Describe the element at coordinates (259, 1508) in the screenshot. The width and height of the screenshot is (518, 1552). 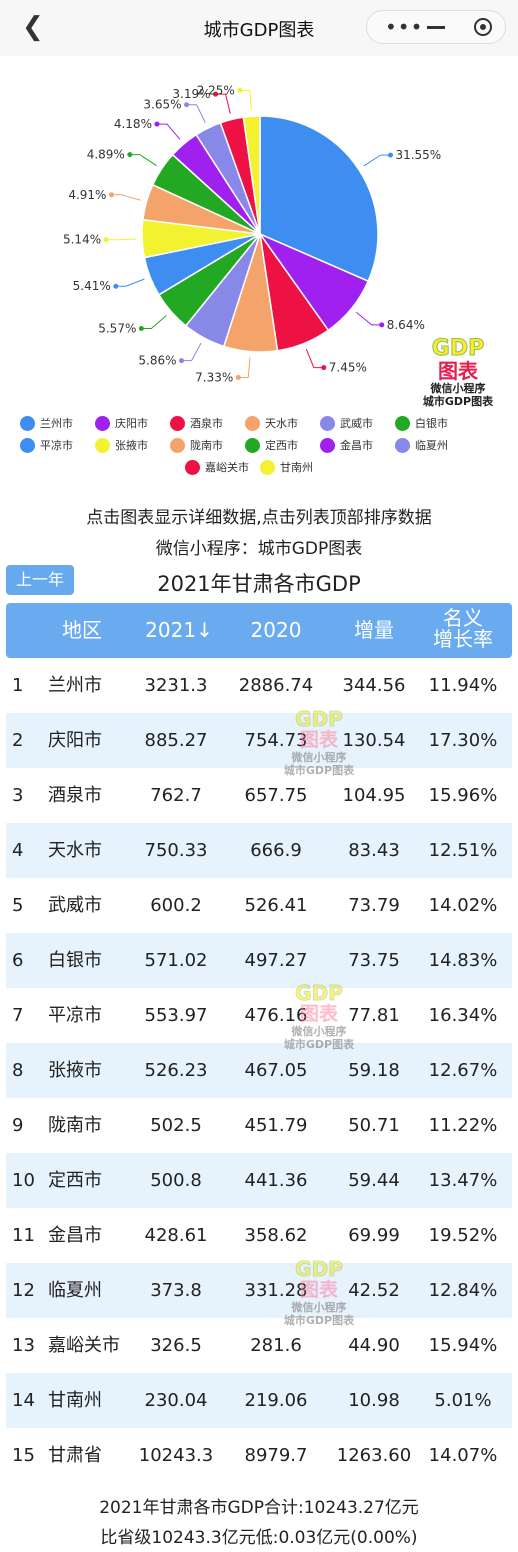
I see `total-summary: 2021年甘肃各市GDP合计:10243.27亿元` at that location.